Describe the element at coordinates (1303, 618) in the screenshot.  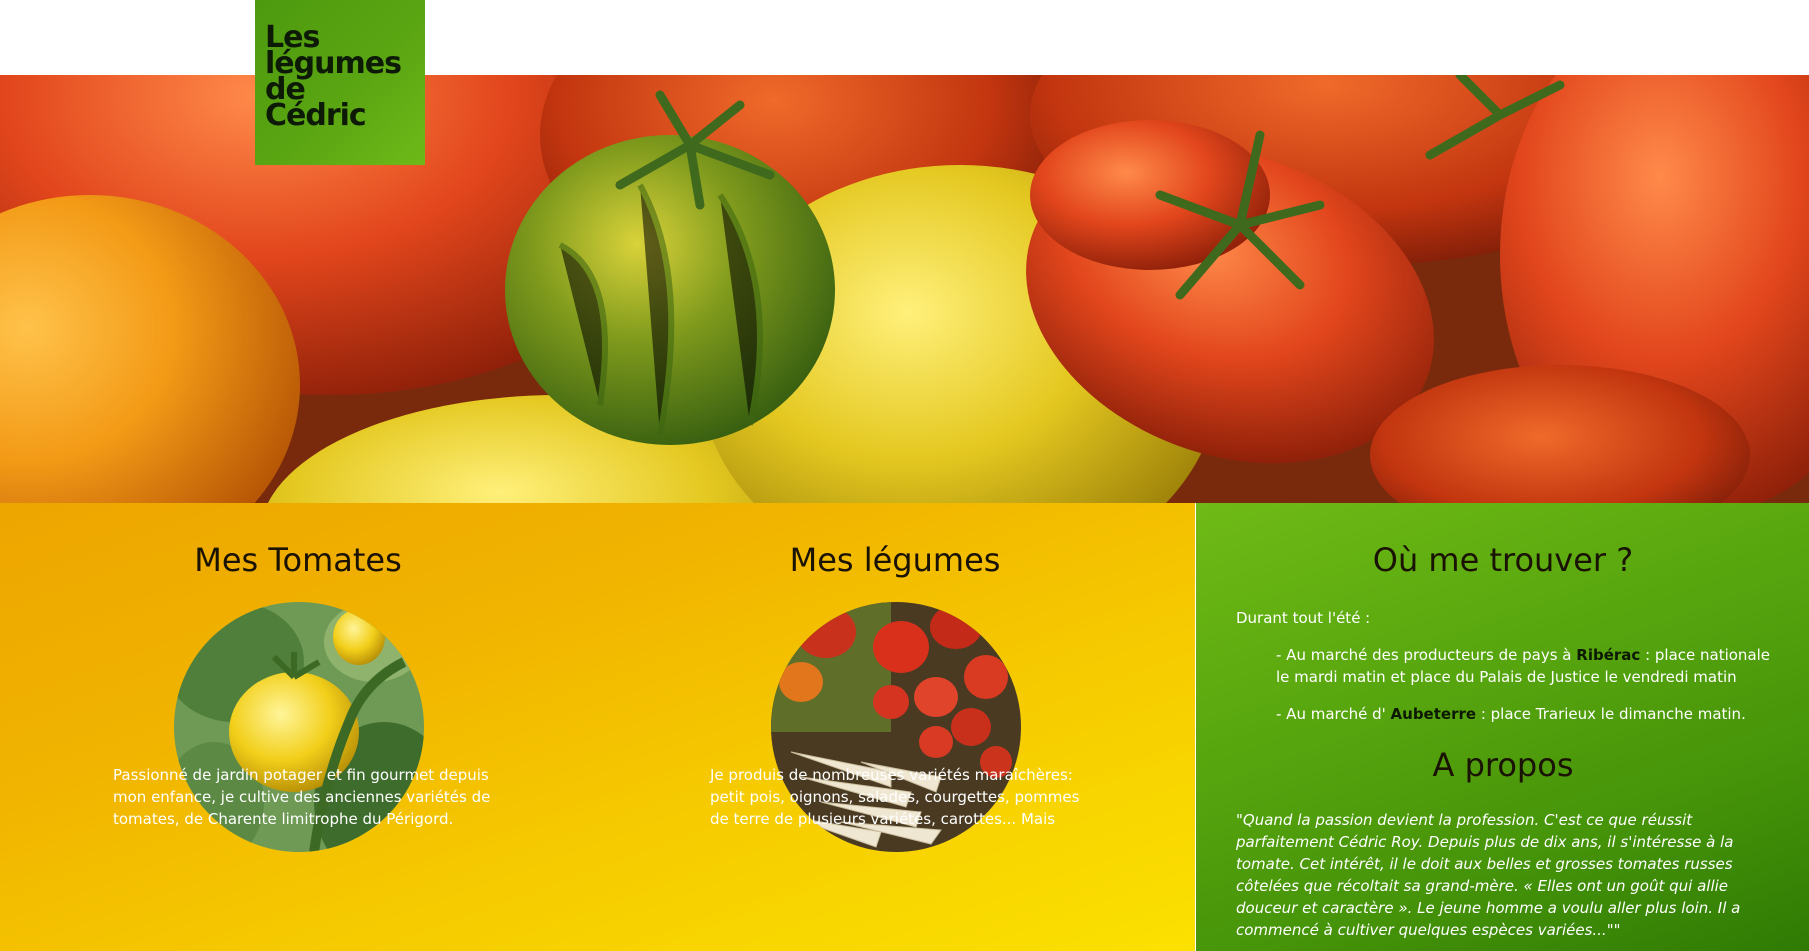
I see `find-me-intro: Durant tout l'été :` at that location.